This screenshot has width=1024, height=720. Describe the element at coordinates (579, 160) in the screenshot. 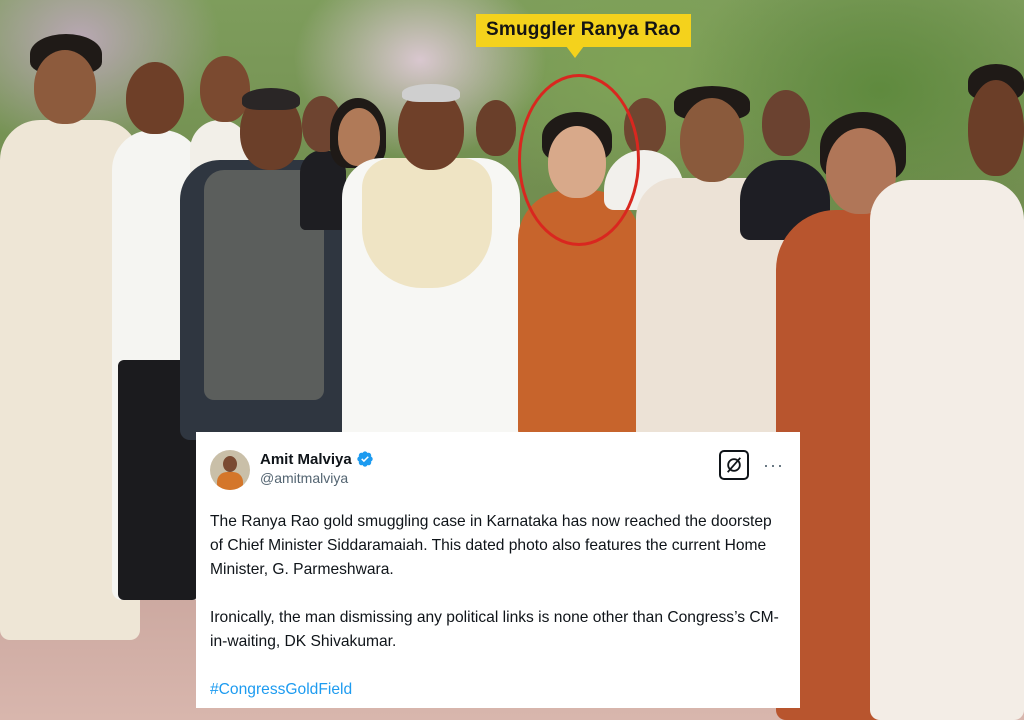

I see `highlight-circle` at that location.